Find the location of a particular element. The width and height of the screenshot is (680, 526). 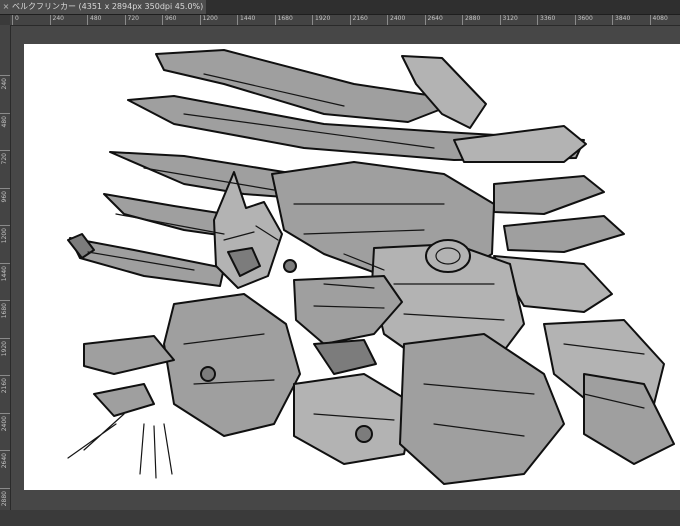

ruler-tick-label: 0 is located at coordinates (15, 20).